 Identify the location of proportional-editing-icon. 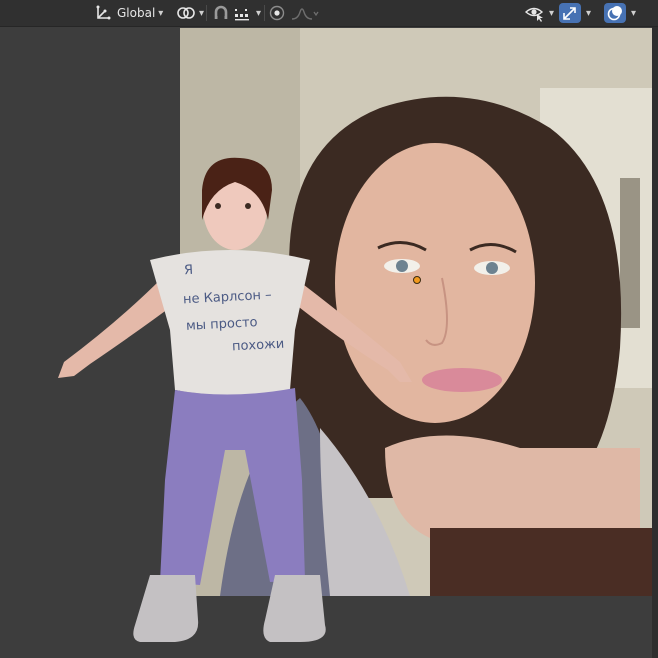
(277, 13).